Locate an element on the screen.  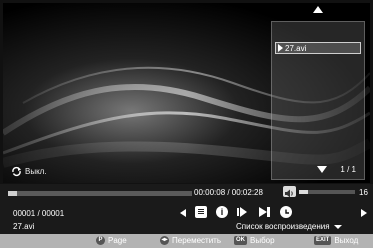
arrows-icon: ◂▸ is located at coordinates (164, 240).